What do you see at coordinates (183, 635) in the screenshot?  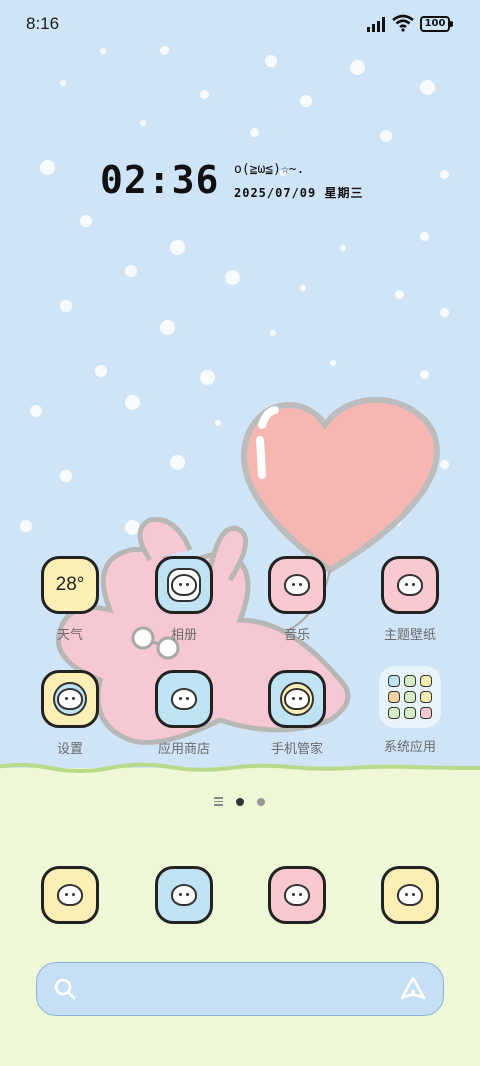 I see `app-label-gallery: 相册` at bounding box center [183, 635].